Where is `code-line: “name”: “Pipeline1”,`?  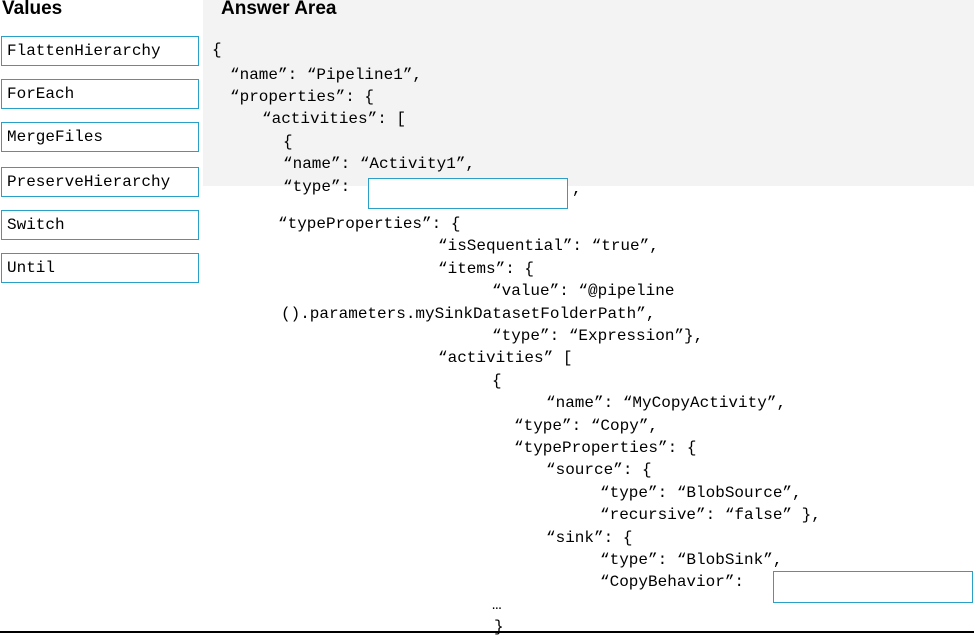
code-line: “name”: “Pipeline1”, is located at coordinates (326, 75).